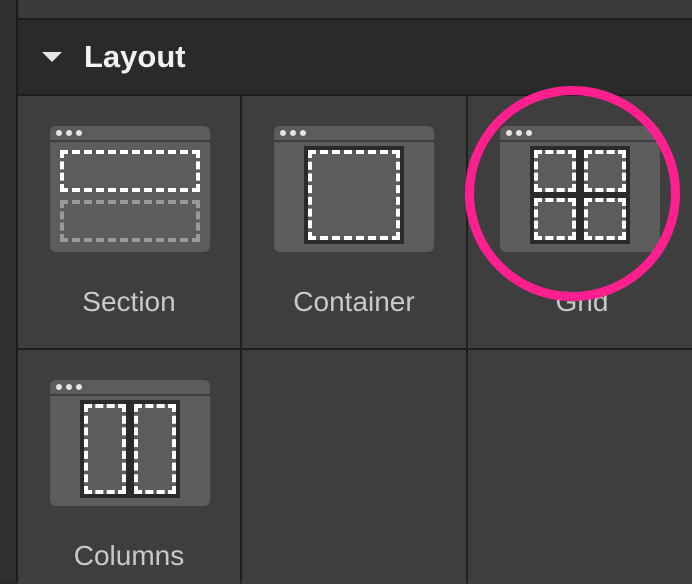  Describe the element at coordinates (130, 451) in the screenshot. I see `columns-preview` at that location.